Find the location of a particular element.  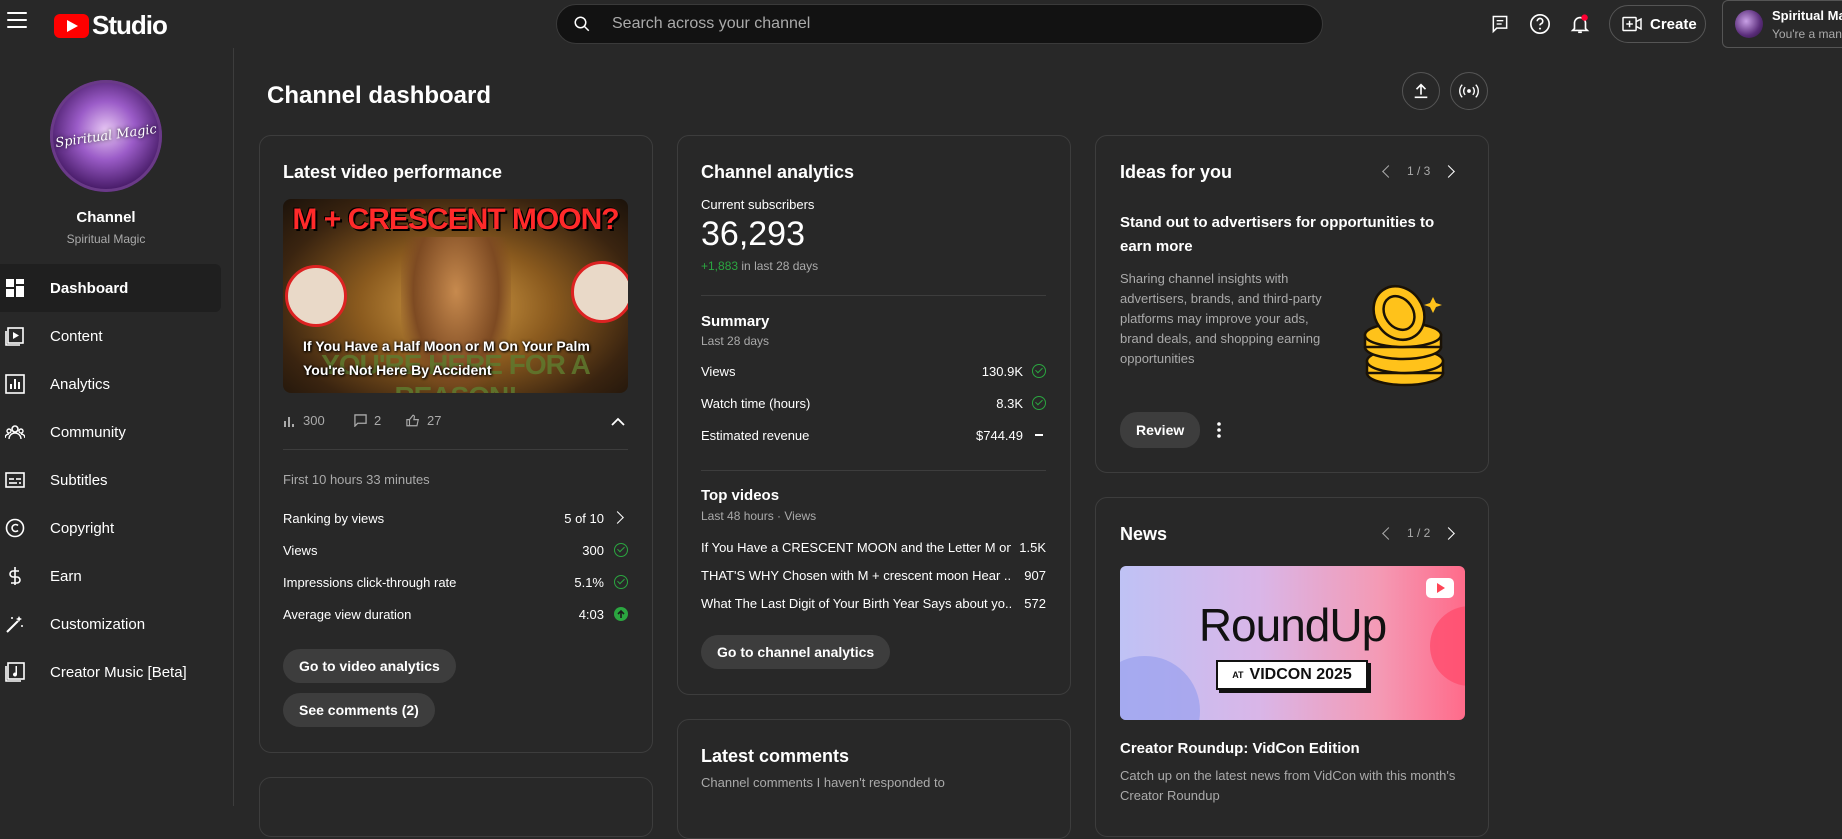

summary-period: Last 28 days is located at coordinates (735, 341).